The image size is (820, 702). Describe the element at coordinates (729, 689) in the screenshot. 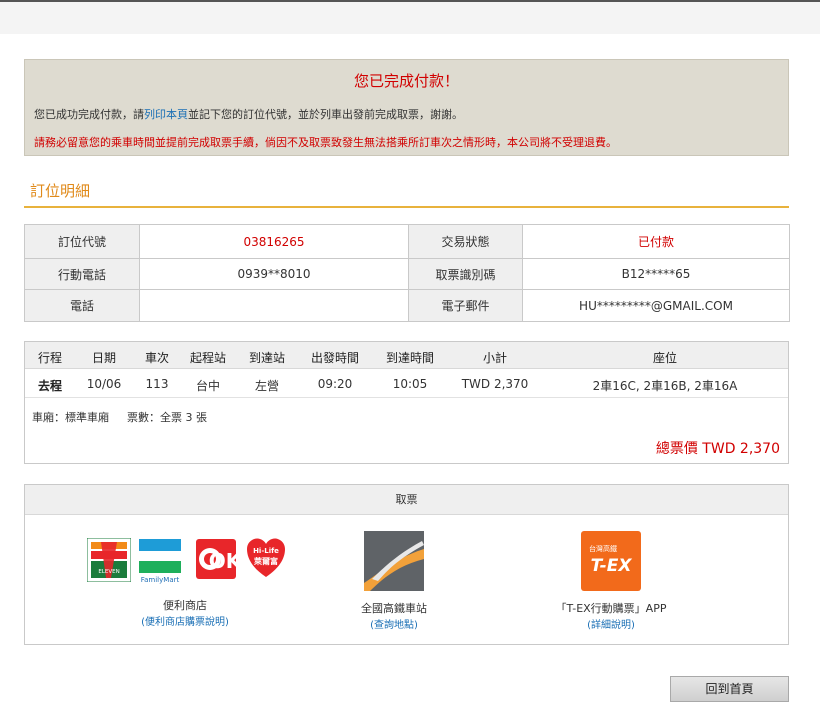

I see `back-to-home-button: 回到首頁` at that location.